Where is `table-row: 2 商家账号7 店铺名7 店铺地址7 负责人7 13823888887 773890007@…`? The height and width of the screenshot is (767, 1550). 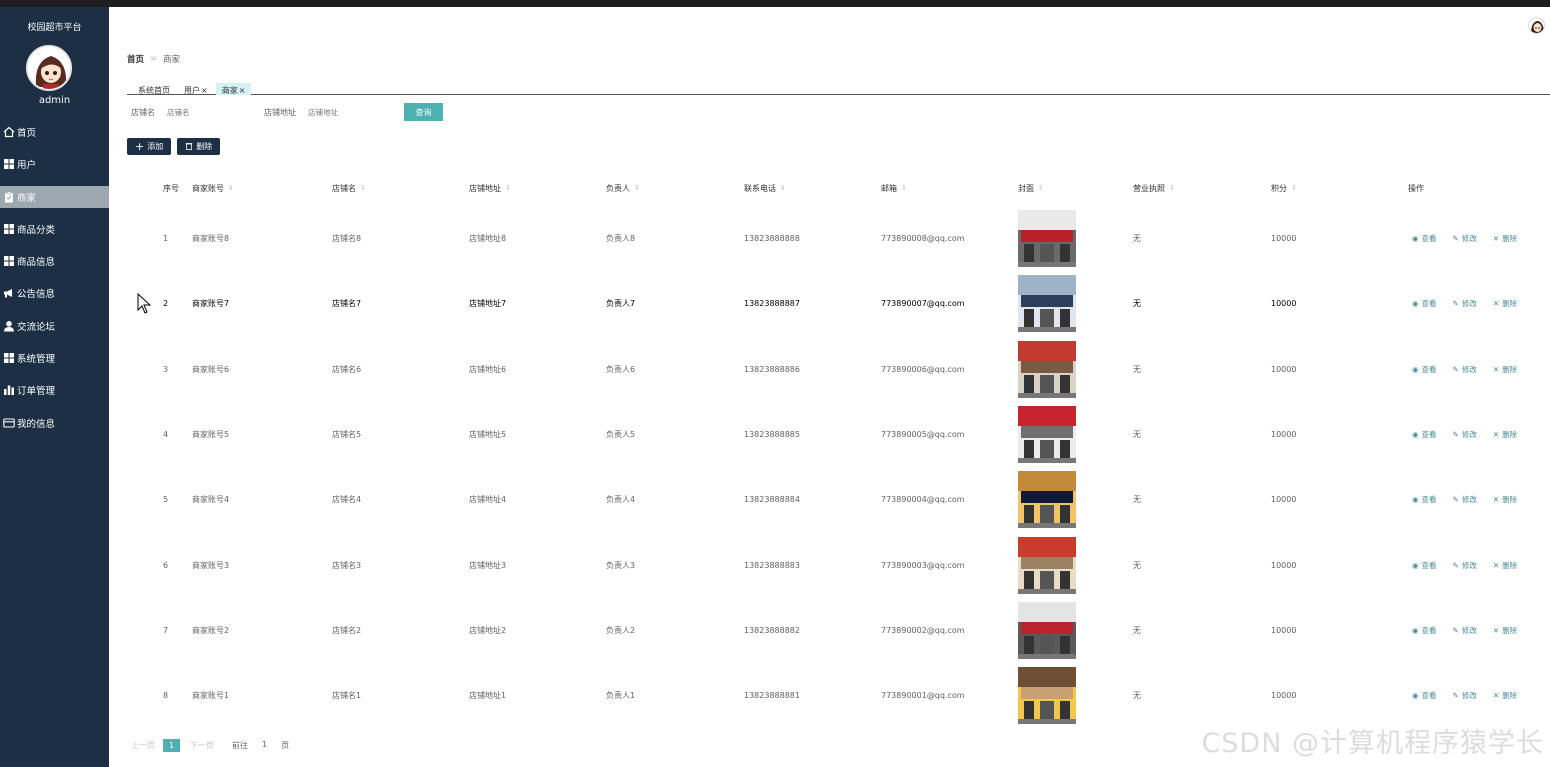 table-row: 2 商家账号7 店铺名7 店铺地址7 负责人7 13823888887 773890007@… is located at coordinates (837, 303).